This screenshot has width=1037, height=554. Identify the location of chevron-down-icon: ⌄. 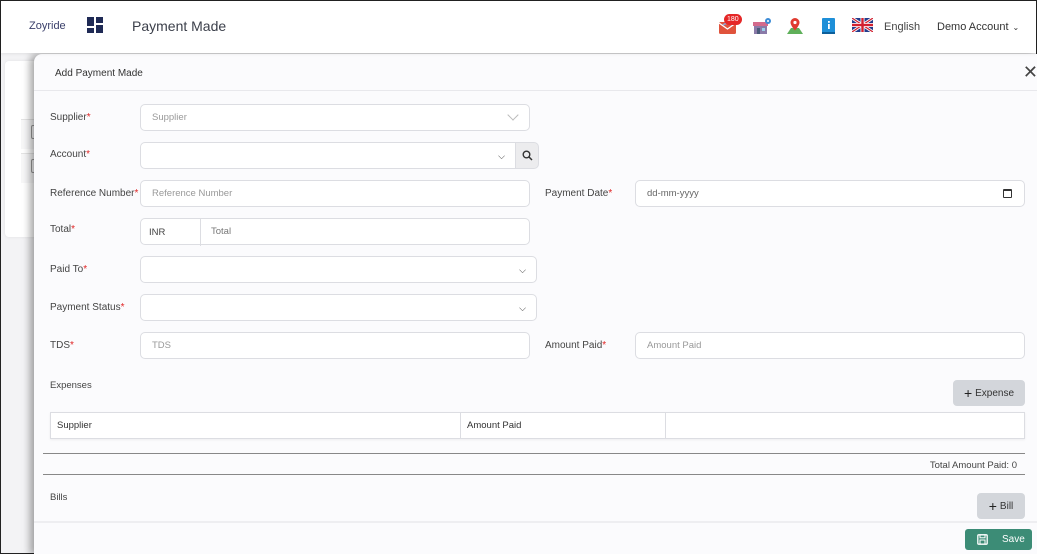
(1016, 27).